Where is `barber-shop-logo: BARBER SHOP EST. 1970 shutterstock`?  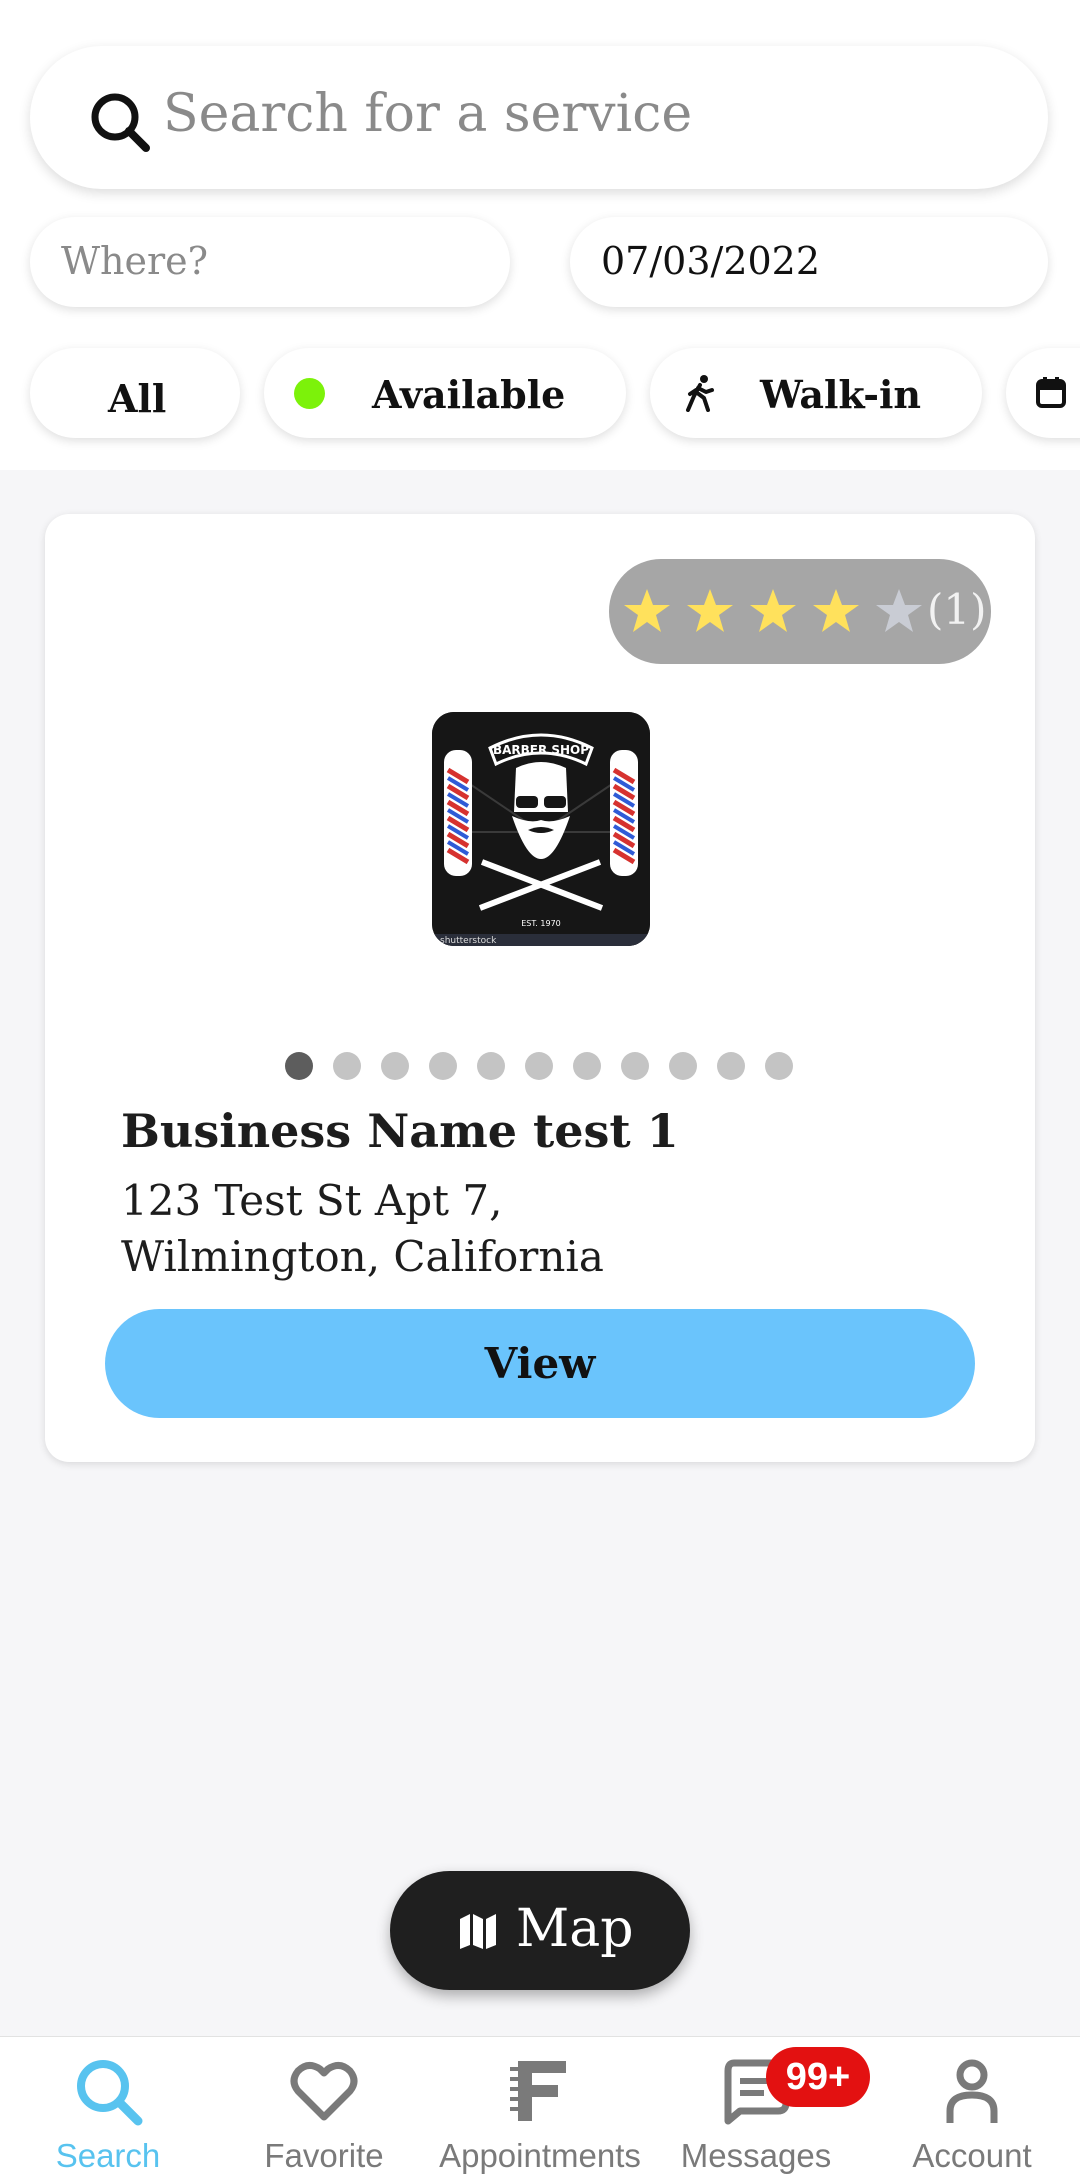 barber-shop-logo: BARBER SHOP EST. 1970 shutterstock is located at coordinates (541, 829).